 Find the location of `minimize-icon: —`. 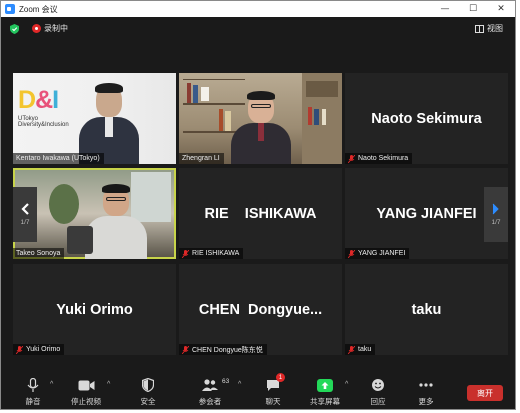

minimize-icon: — is located at coordinates (445, 9).